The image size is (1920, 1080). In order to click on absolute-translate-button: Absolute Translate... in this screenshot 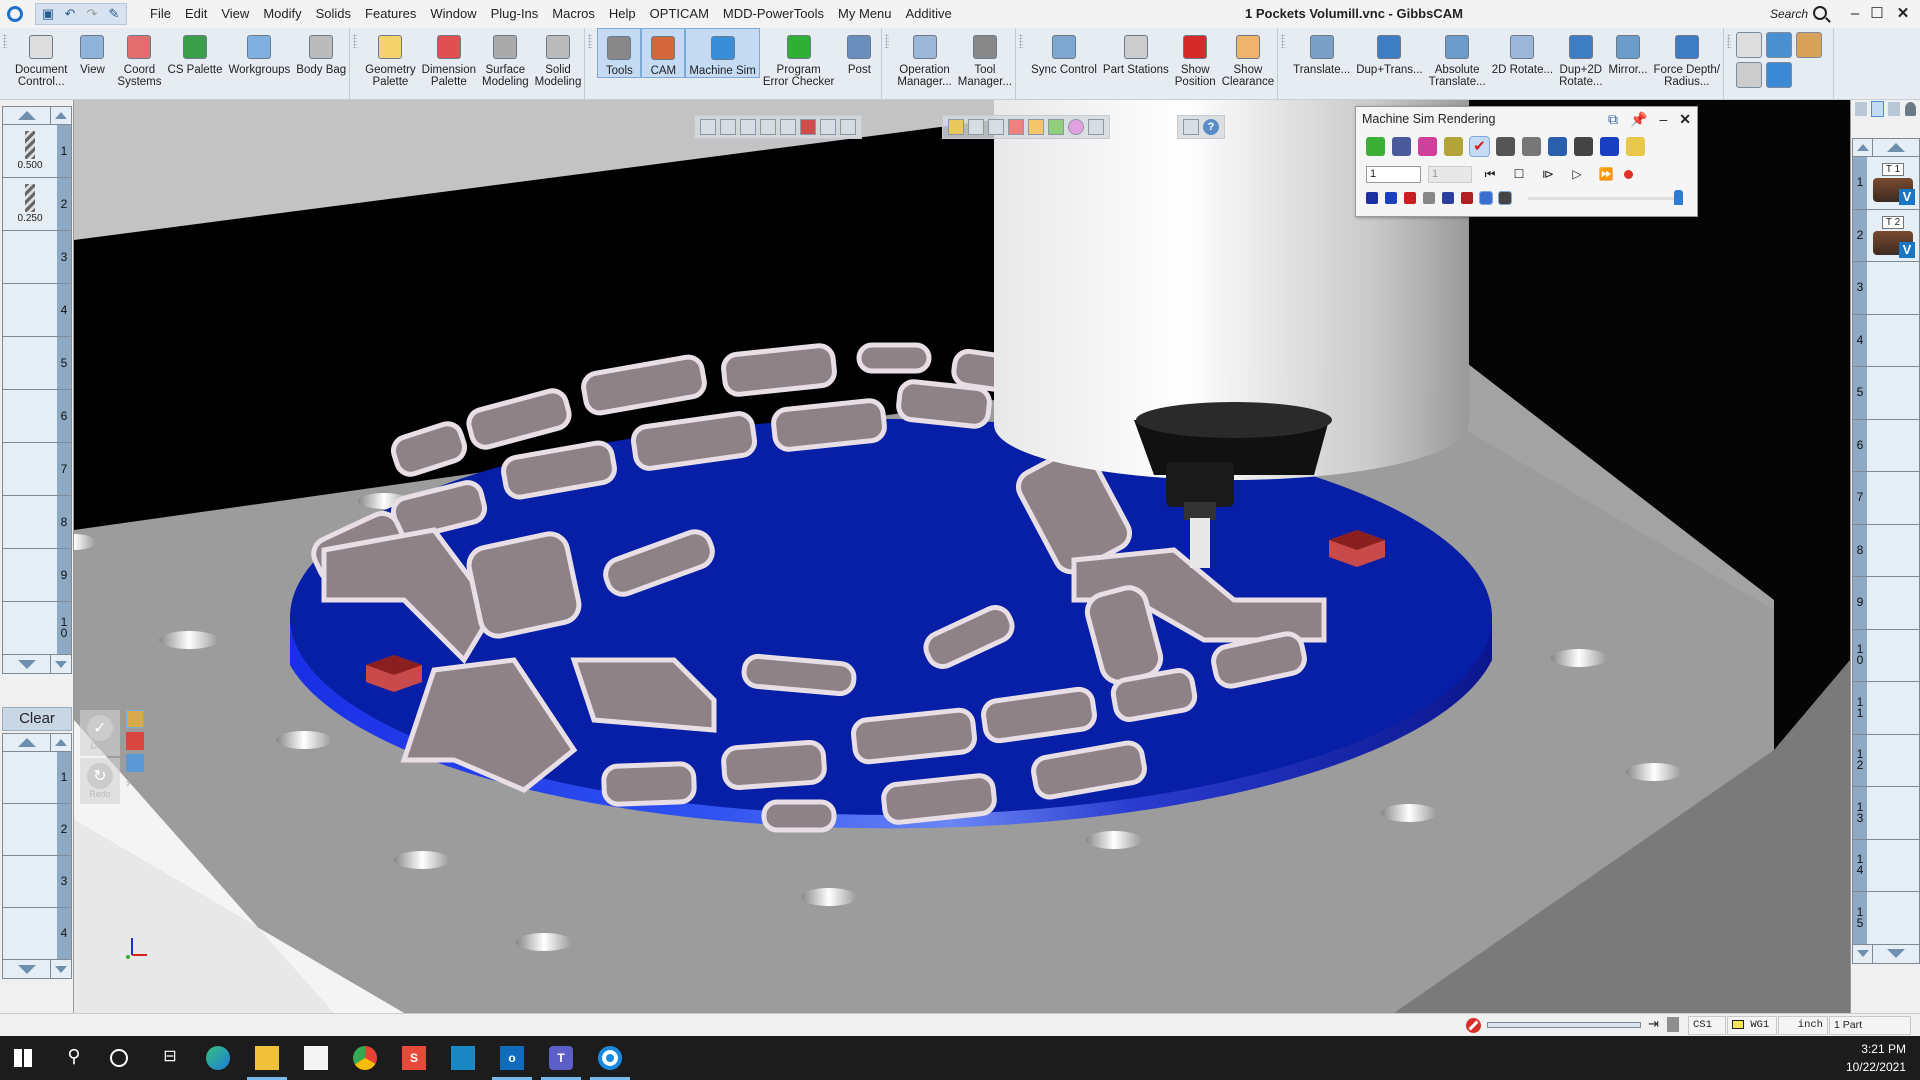, I will do `click(1457, 58)`.